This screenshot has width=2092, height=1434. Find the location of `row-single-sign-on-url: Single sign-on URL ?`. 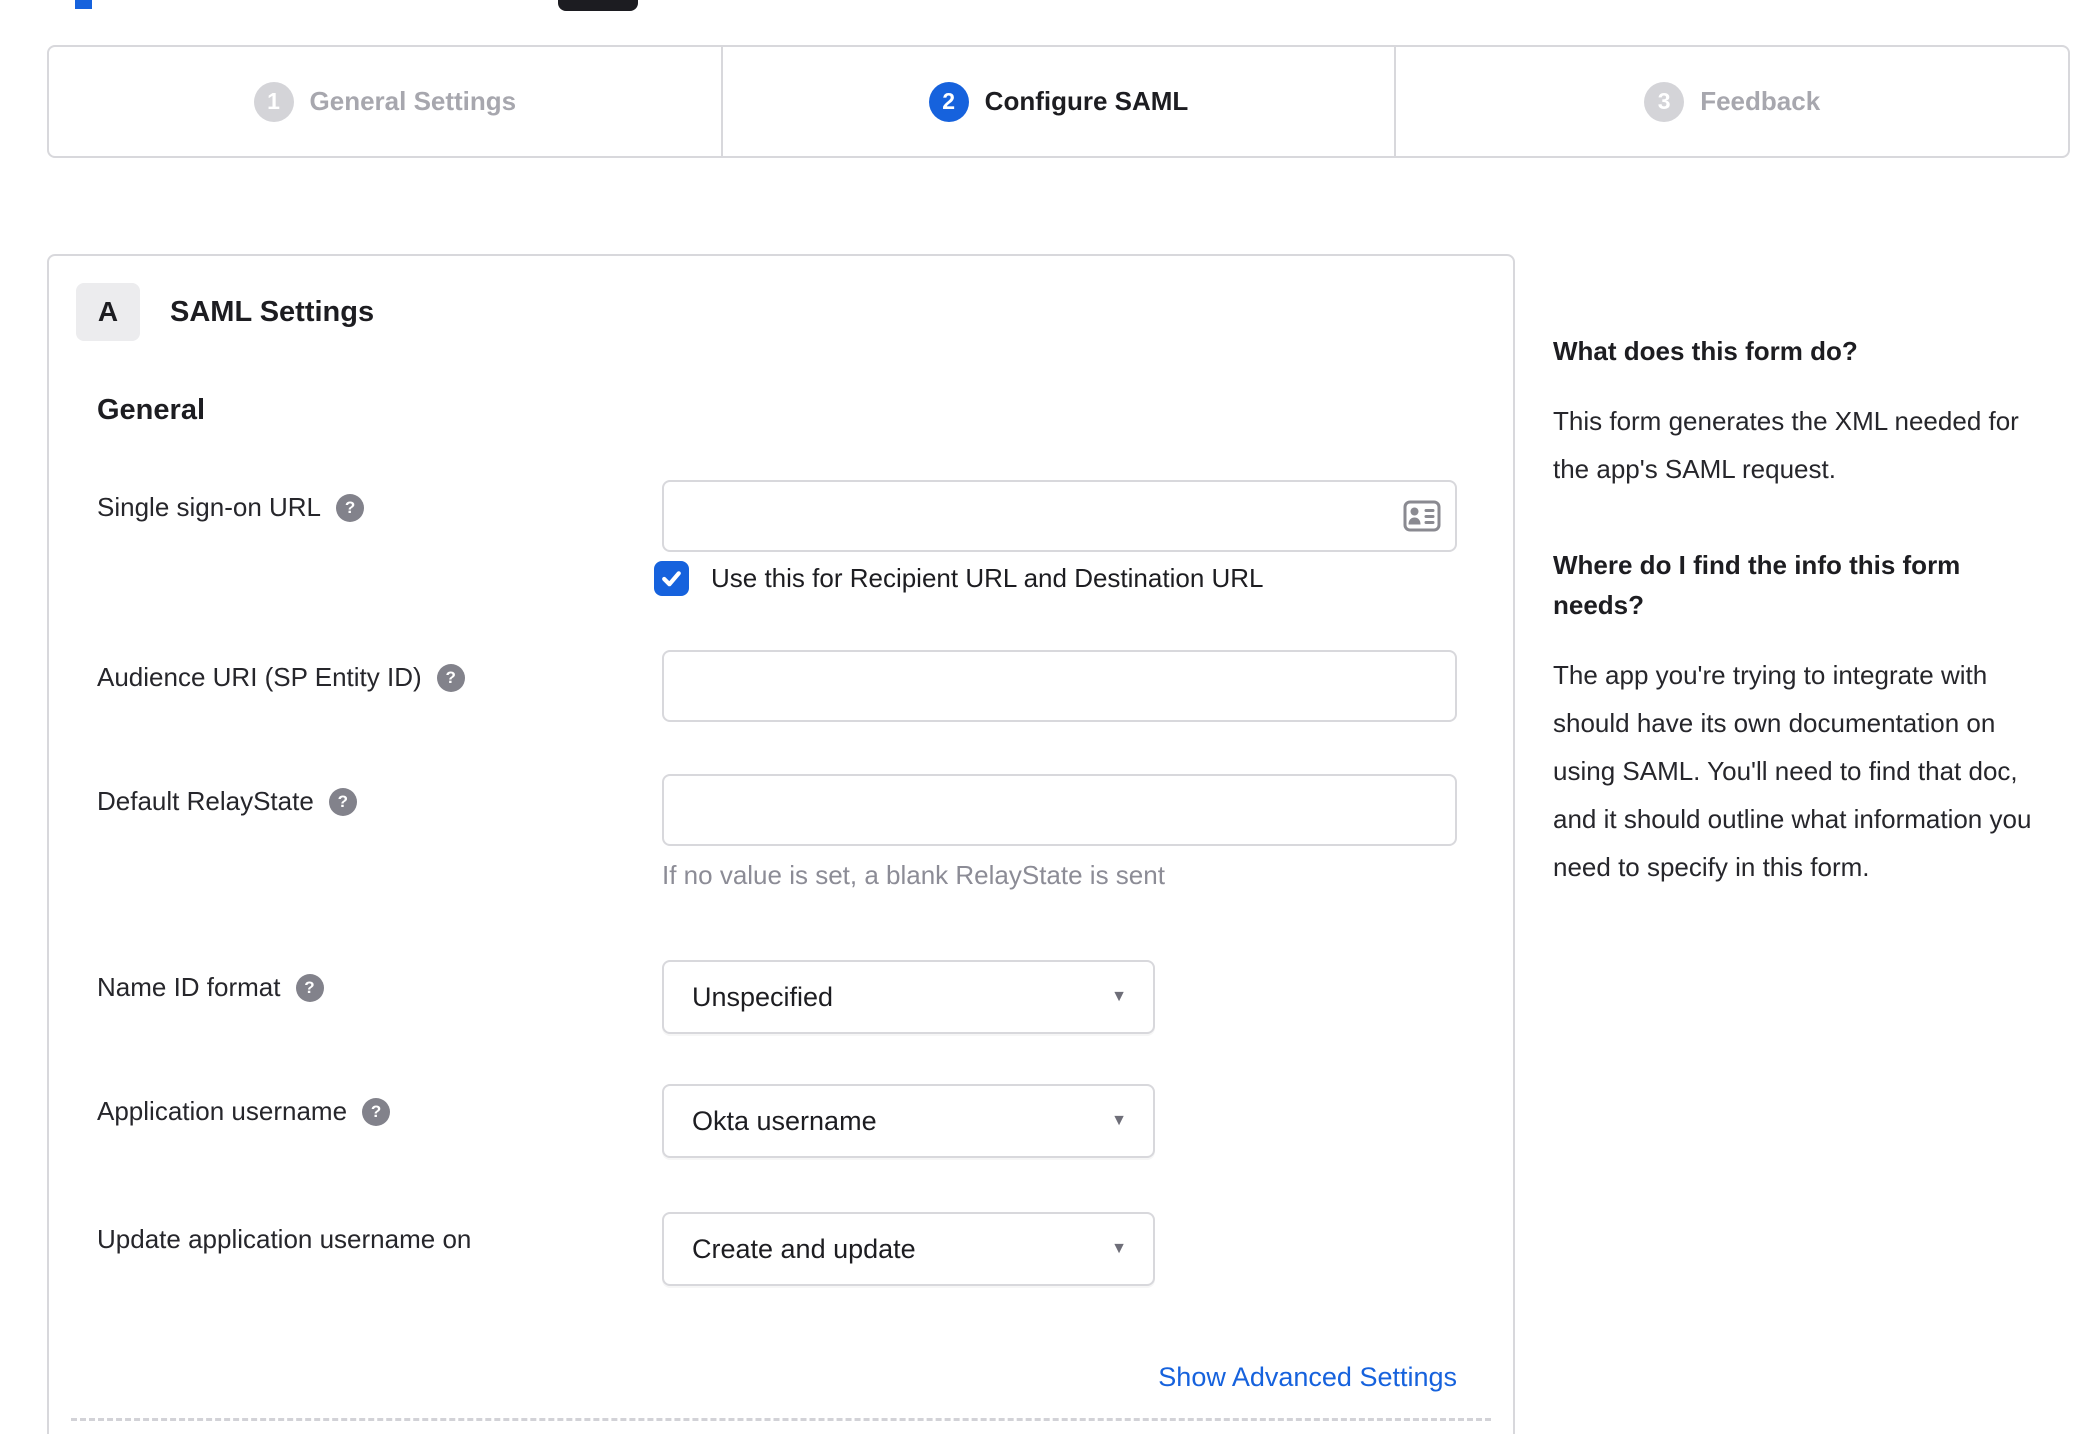

row-single-sign-on-url: Single sign-on URL ? is located at coordinates (781, 516).